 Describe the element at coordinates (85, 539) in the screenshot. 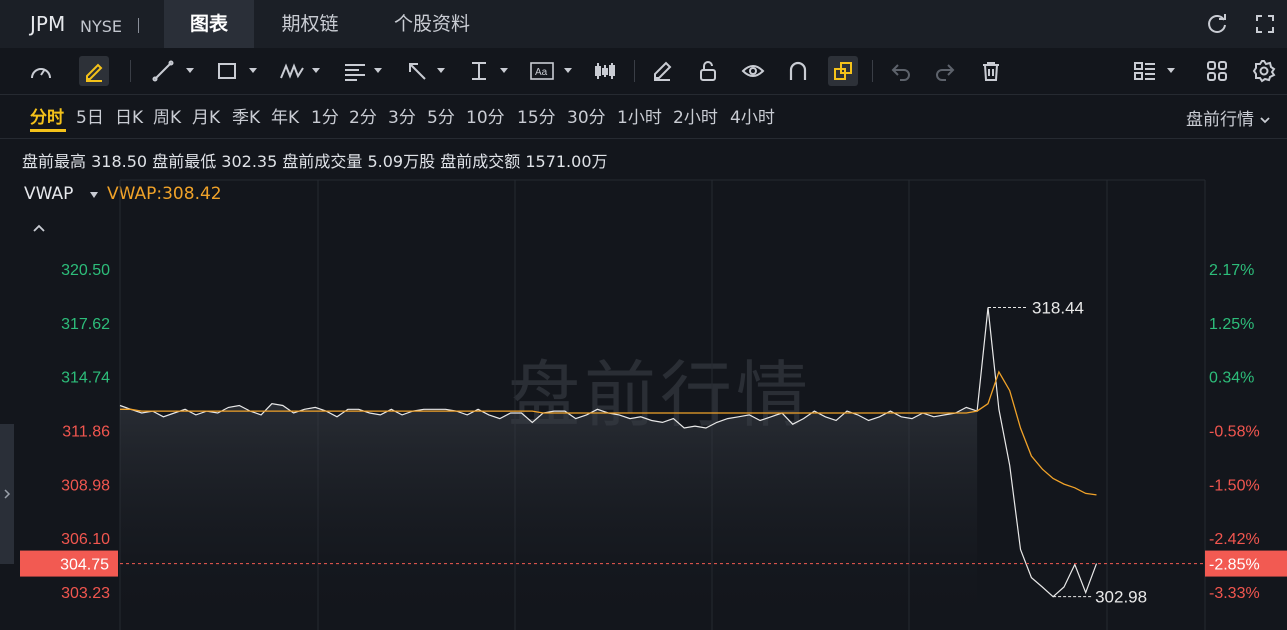

I see `y-tick-label-left: 306.10` at that location.